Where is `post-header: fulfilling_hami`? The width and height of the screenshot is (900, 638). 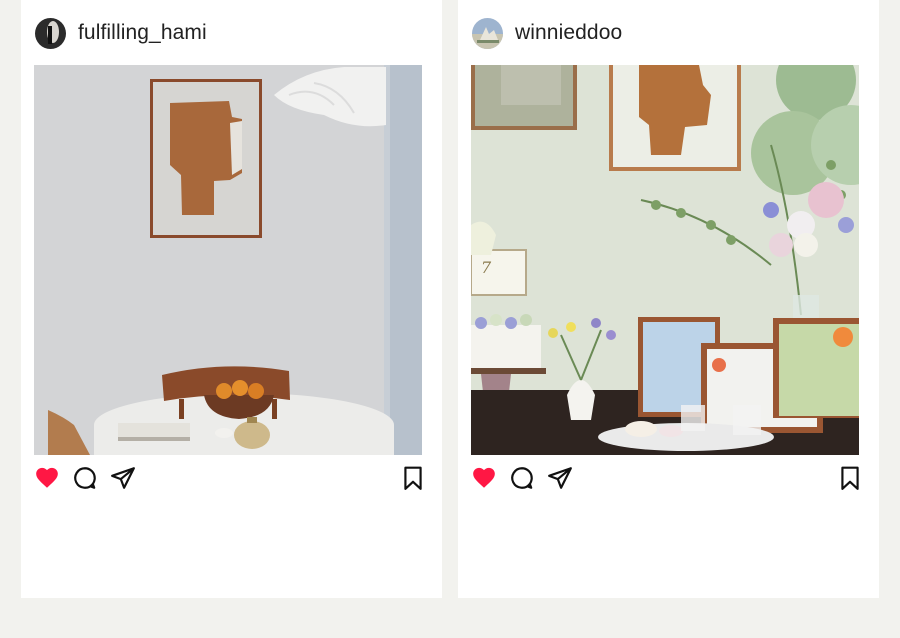
post-header: fulfilling_hami is located at coordinates (121, 33).